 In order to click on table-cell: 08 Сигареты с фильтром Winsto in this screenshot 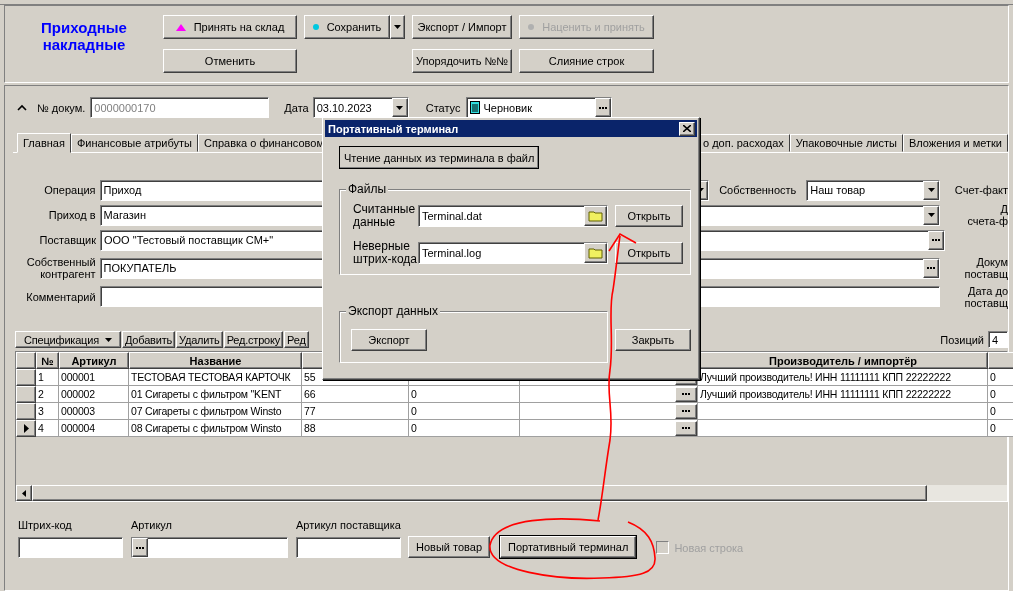, I will do `click(215, 428)`.